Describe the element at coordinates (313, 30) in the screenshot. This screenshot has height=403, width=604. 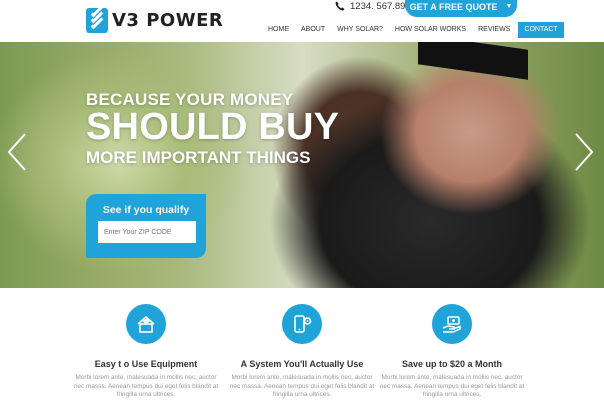
I see `nav-about: ABOUT` at that location.